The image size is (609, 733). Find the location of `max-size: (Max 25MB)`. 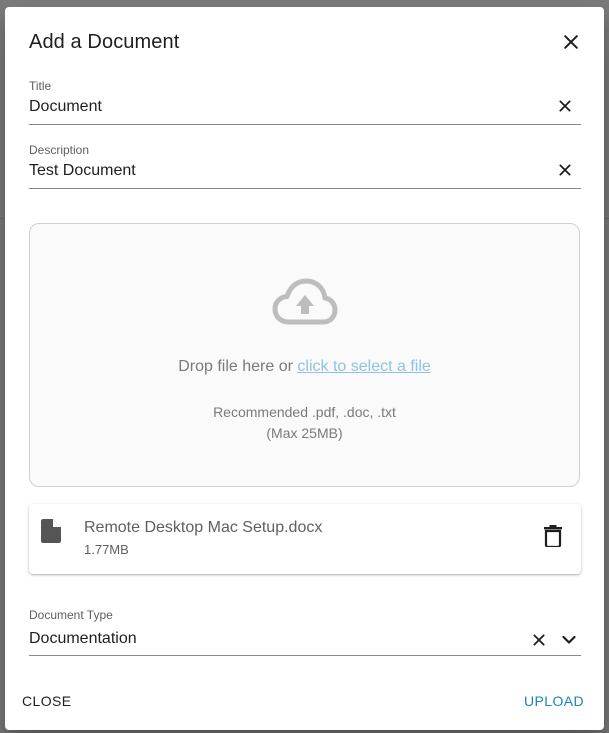

max-size: (Max 25MB) is located at coordinates (304, 433).